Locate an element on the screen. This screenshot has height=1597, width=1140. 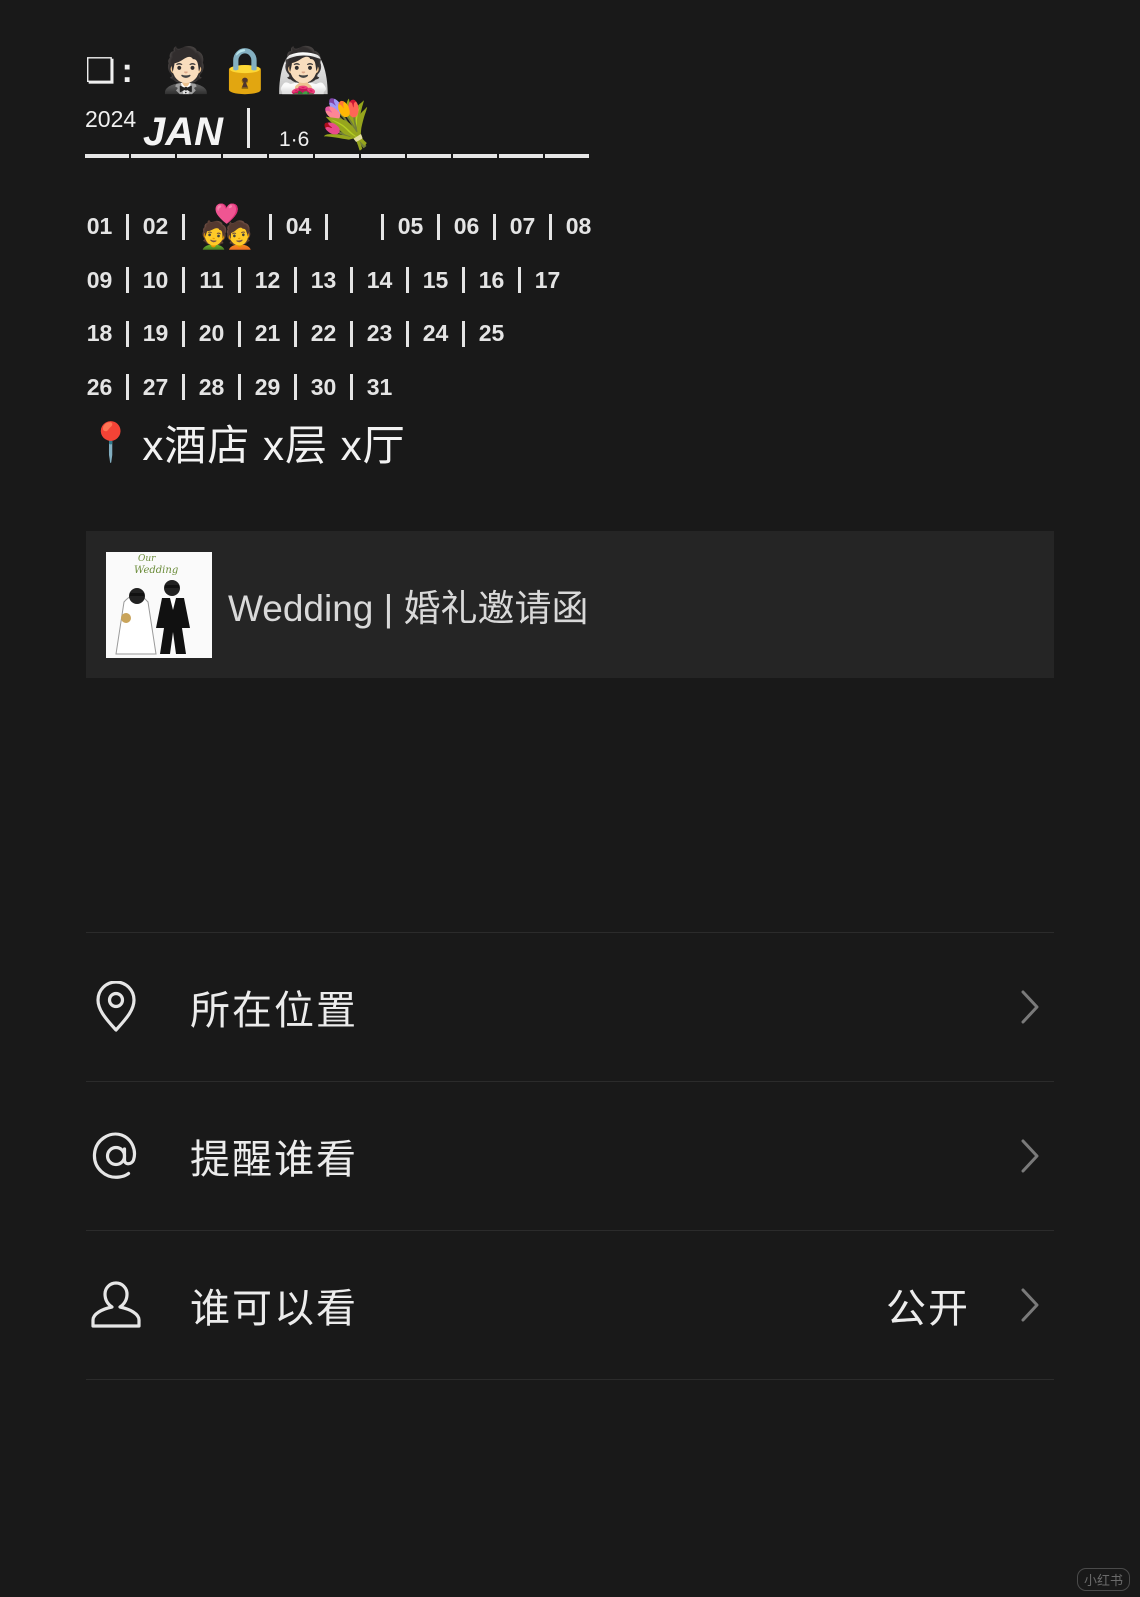
calendar-row: 01 02 💑 04 05 06 07 08 is located at coordinates (339, 227).